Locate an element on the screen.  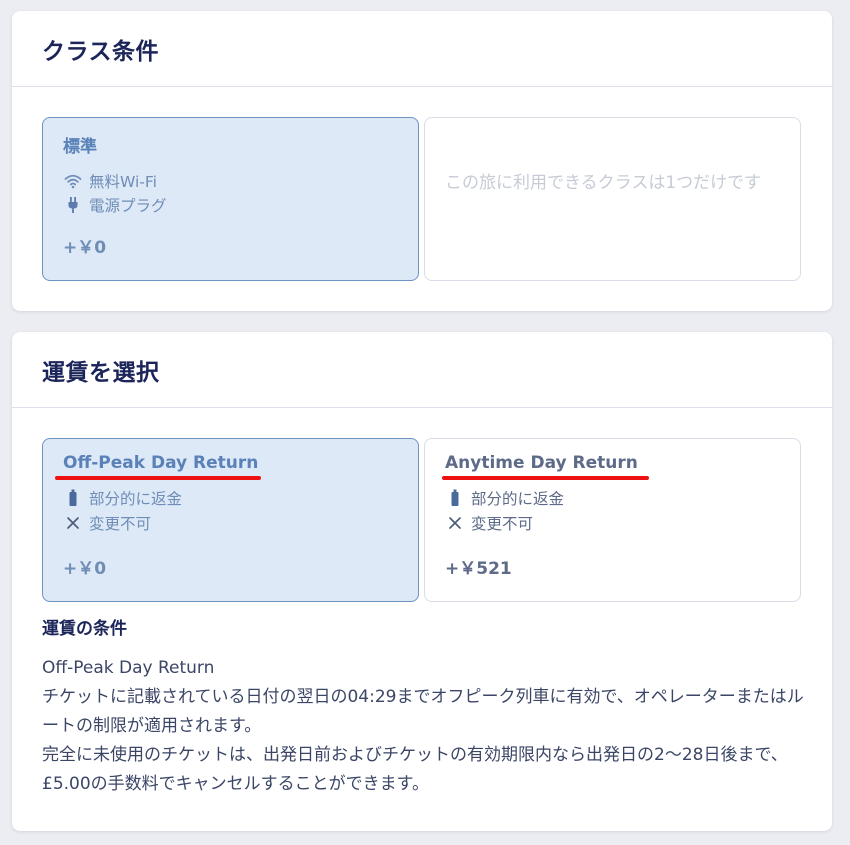
fare-option-off-peak: Off-Peak Day Return 部分的に返金 変更不可 +￥0 is located at coordinates (230, 520).